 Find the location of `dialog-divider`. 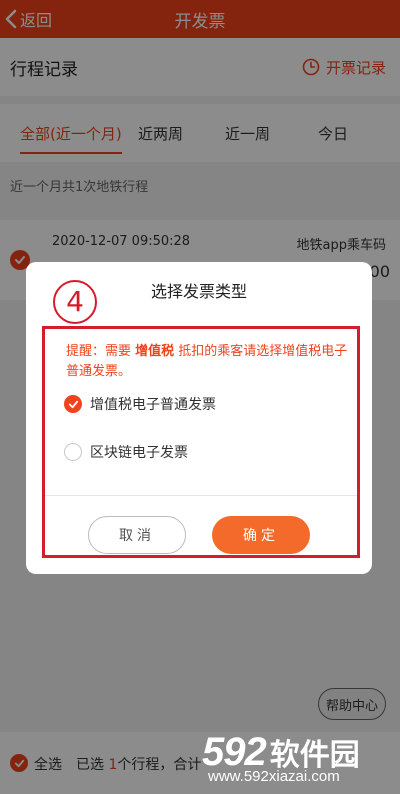

dialog-divider is located at coordinates (201, 495).